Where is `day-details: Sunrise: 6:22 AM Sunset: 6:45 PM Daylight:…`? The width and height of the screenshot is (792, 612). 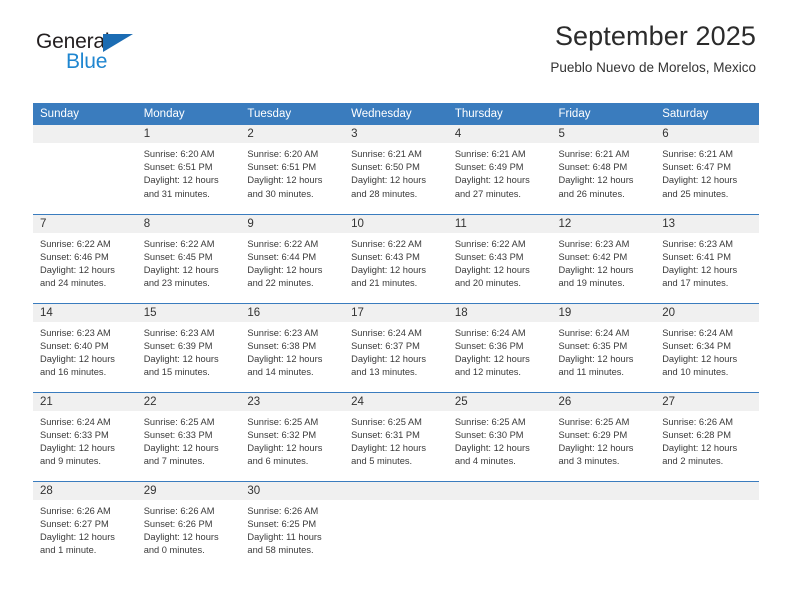
day-details: Sunrise: 6:22 AM Sunset: 6:45 PM Daylight:… is located at coordinates (189, 262).